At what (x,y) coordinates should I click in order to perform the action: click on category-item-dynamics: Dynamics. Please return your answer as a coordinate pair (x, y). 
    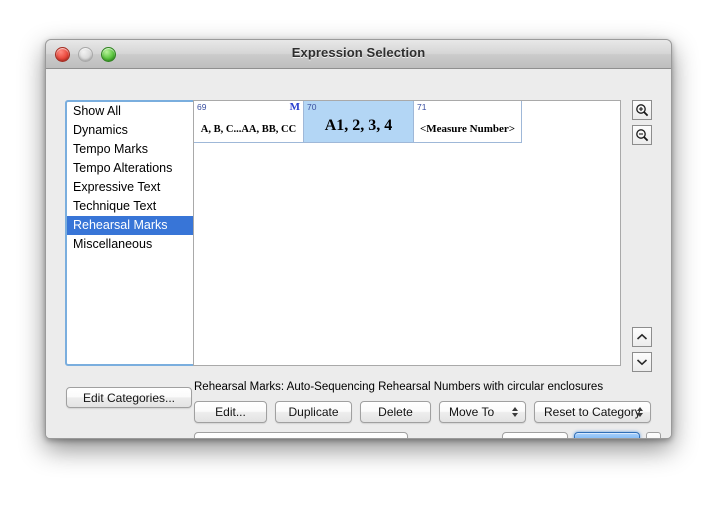
    Looking at the image, I should click on (130, 130).